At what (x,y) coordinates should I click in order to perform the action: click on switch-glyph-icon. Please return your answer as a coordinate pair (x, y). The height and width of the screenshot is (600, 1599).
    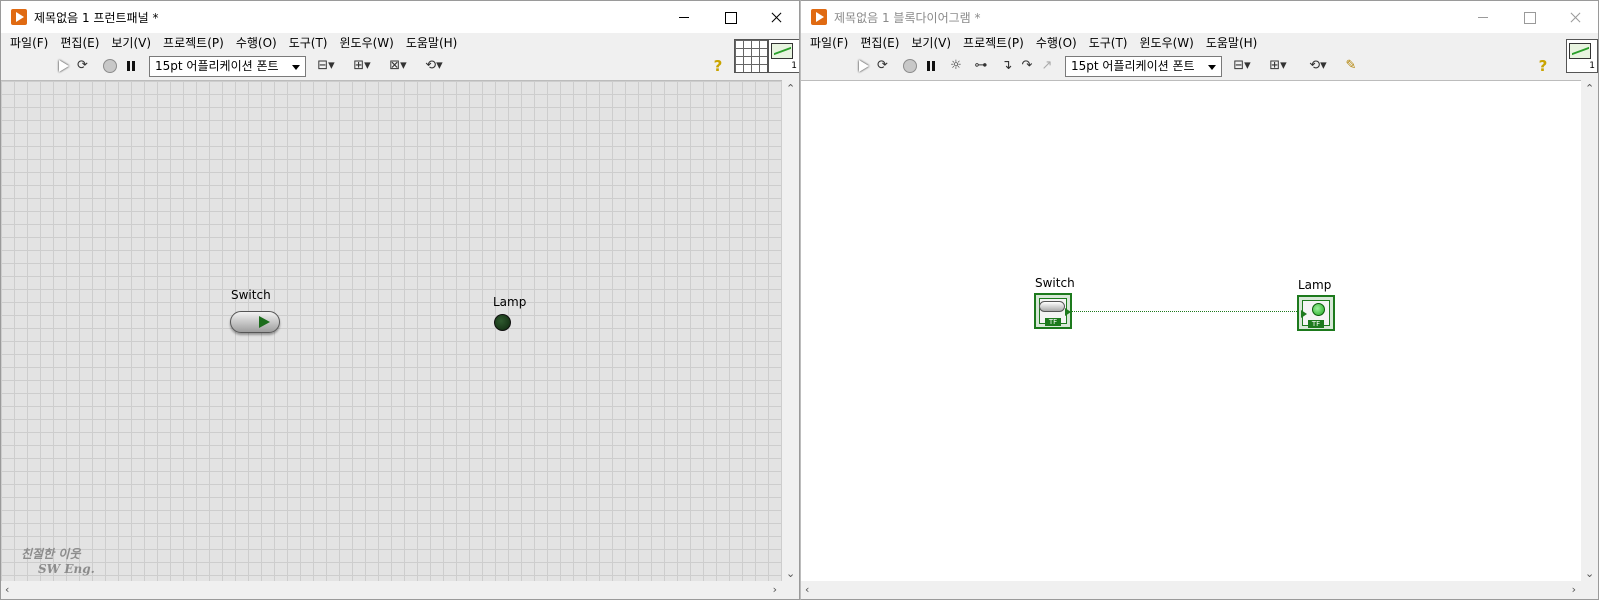
    Looking at the image, I should click on (1052, 306).